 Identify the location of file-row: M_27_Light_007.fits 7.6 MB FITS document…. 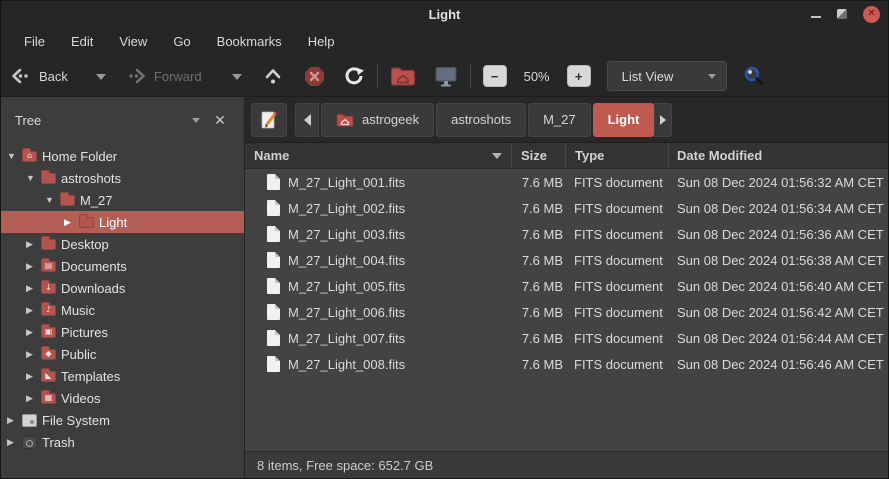
(566, 338).